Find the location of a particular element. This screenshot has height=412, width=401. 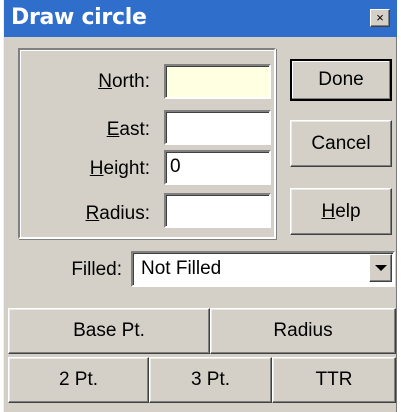

window-title: Draw circle is located at coordinates (79, 17).